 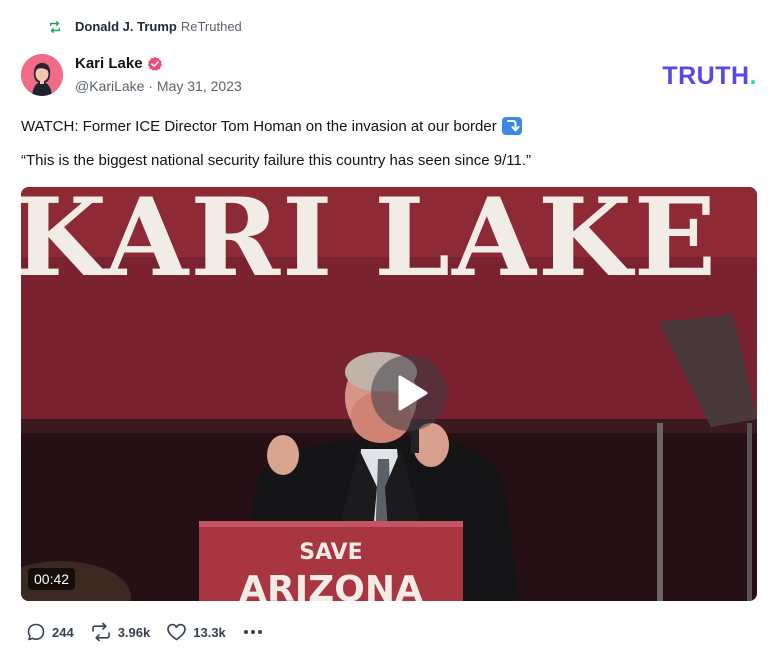 What do you see at coordinates (109, 63) in the screenshot?
I see `author-name-link: Kari Lake` at bounding box center [109, 63].